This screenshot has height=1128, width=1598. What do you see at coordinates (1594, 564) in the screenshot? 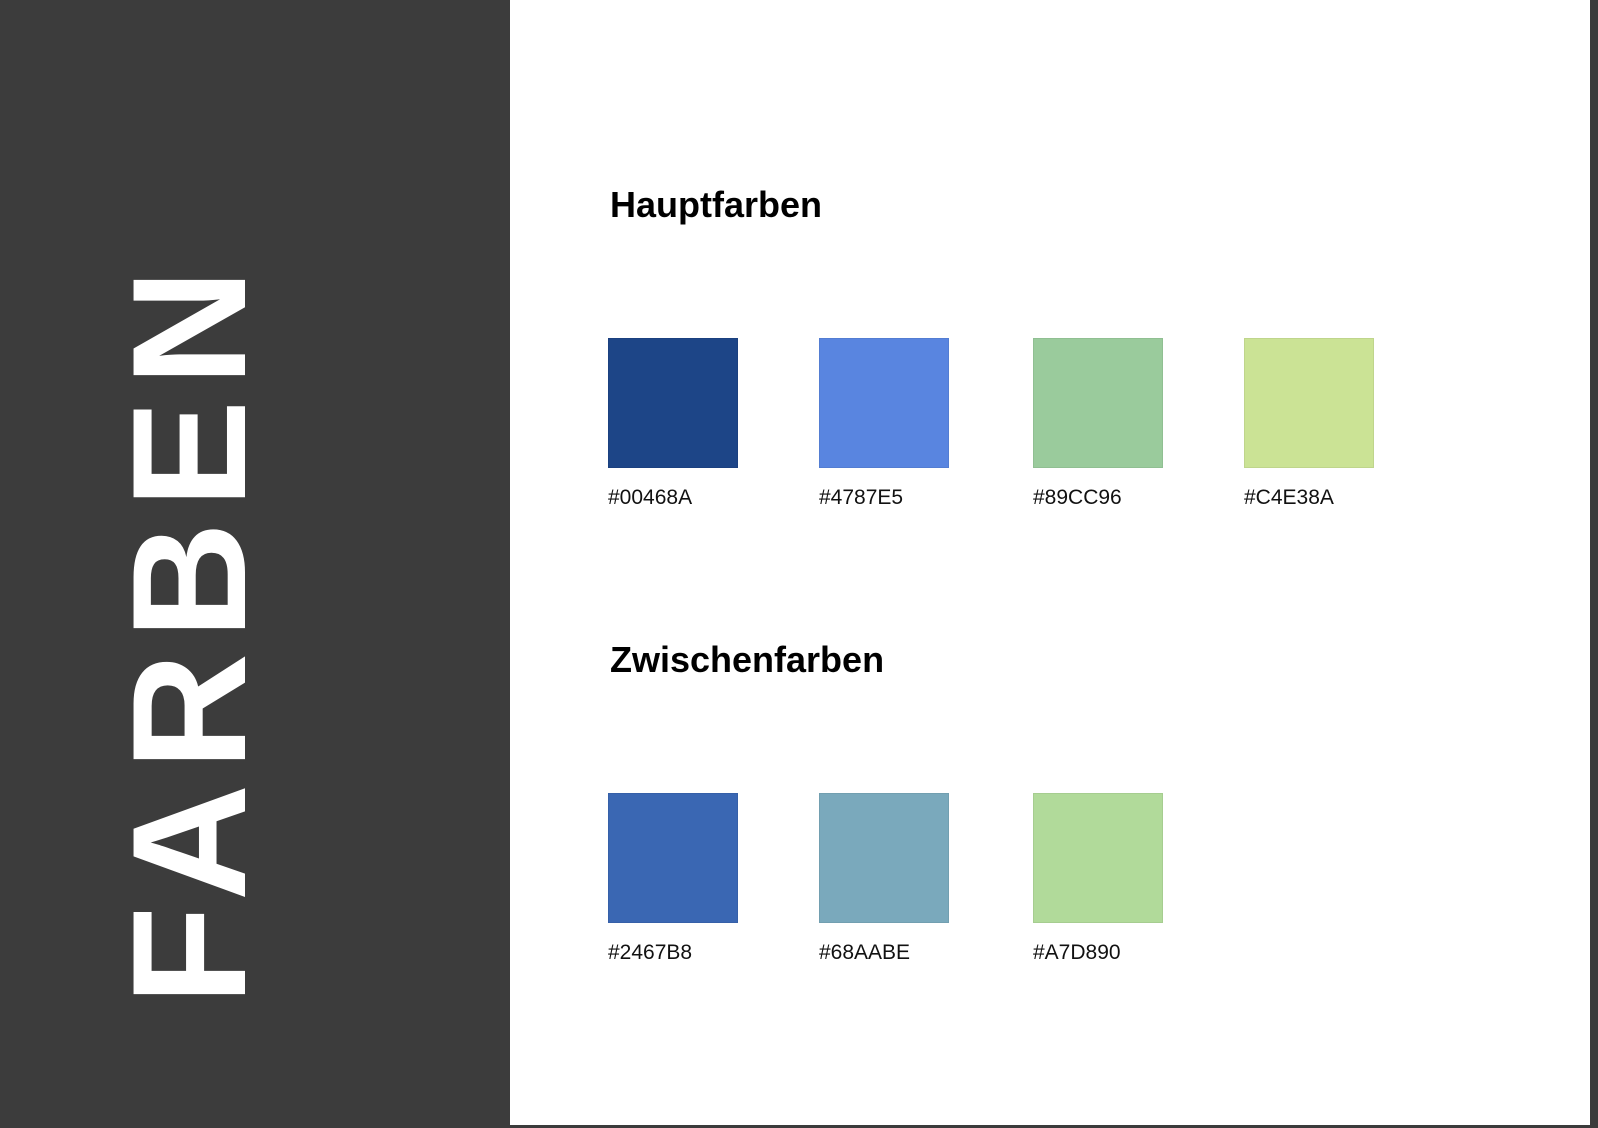
I see `right-edge-bar` at bounding box center [1594, 564].